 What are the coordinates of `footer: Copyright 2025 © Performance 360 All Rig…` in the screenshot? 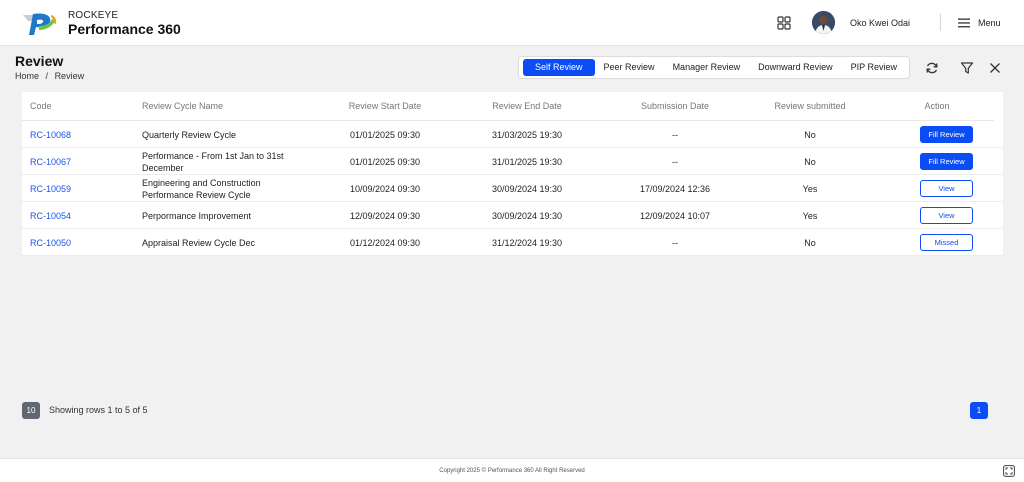 It's located at (512, 470).